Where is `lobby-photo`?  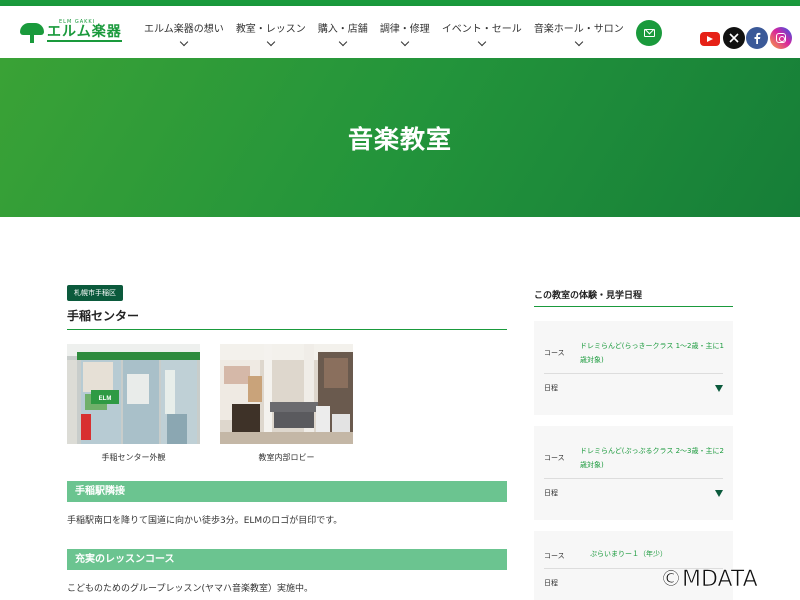
lobby-photo is located at coordinates (286, 394).